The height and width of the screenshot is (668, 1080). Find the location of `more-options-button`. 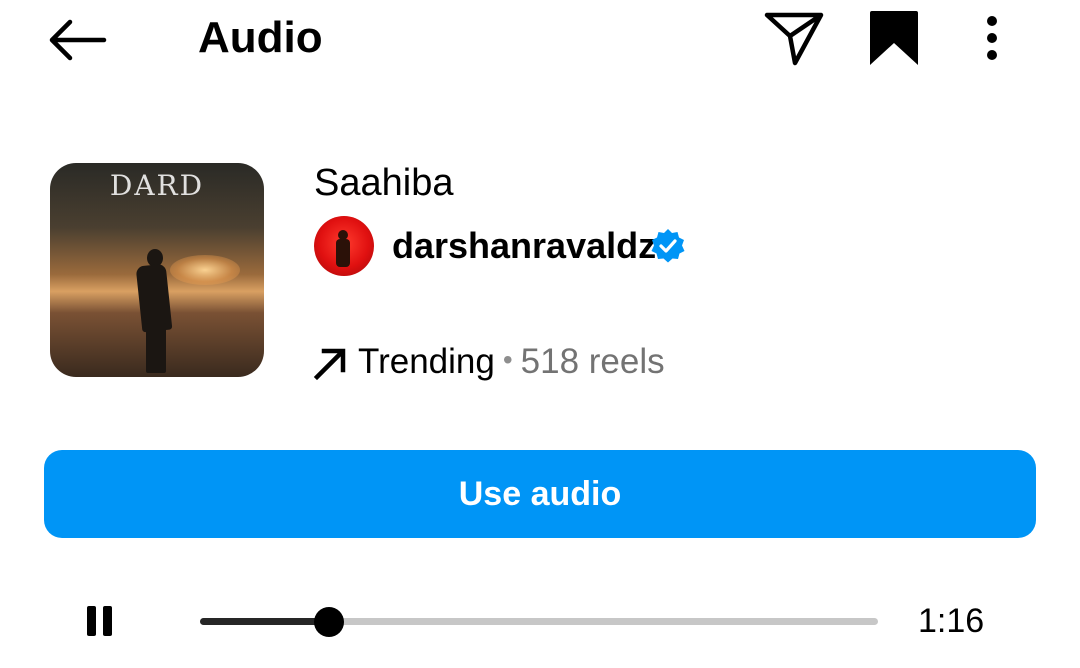

more-options-button is located at coordinates (992, 38).